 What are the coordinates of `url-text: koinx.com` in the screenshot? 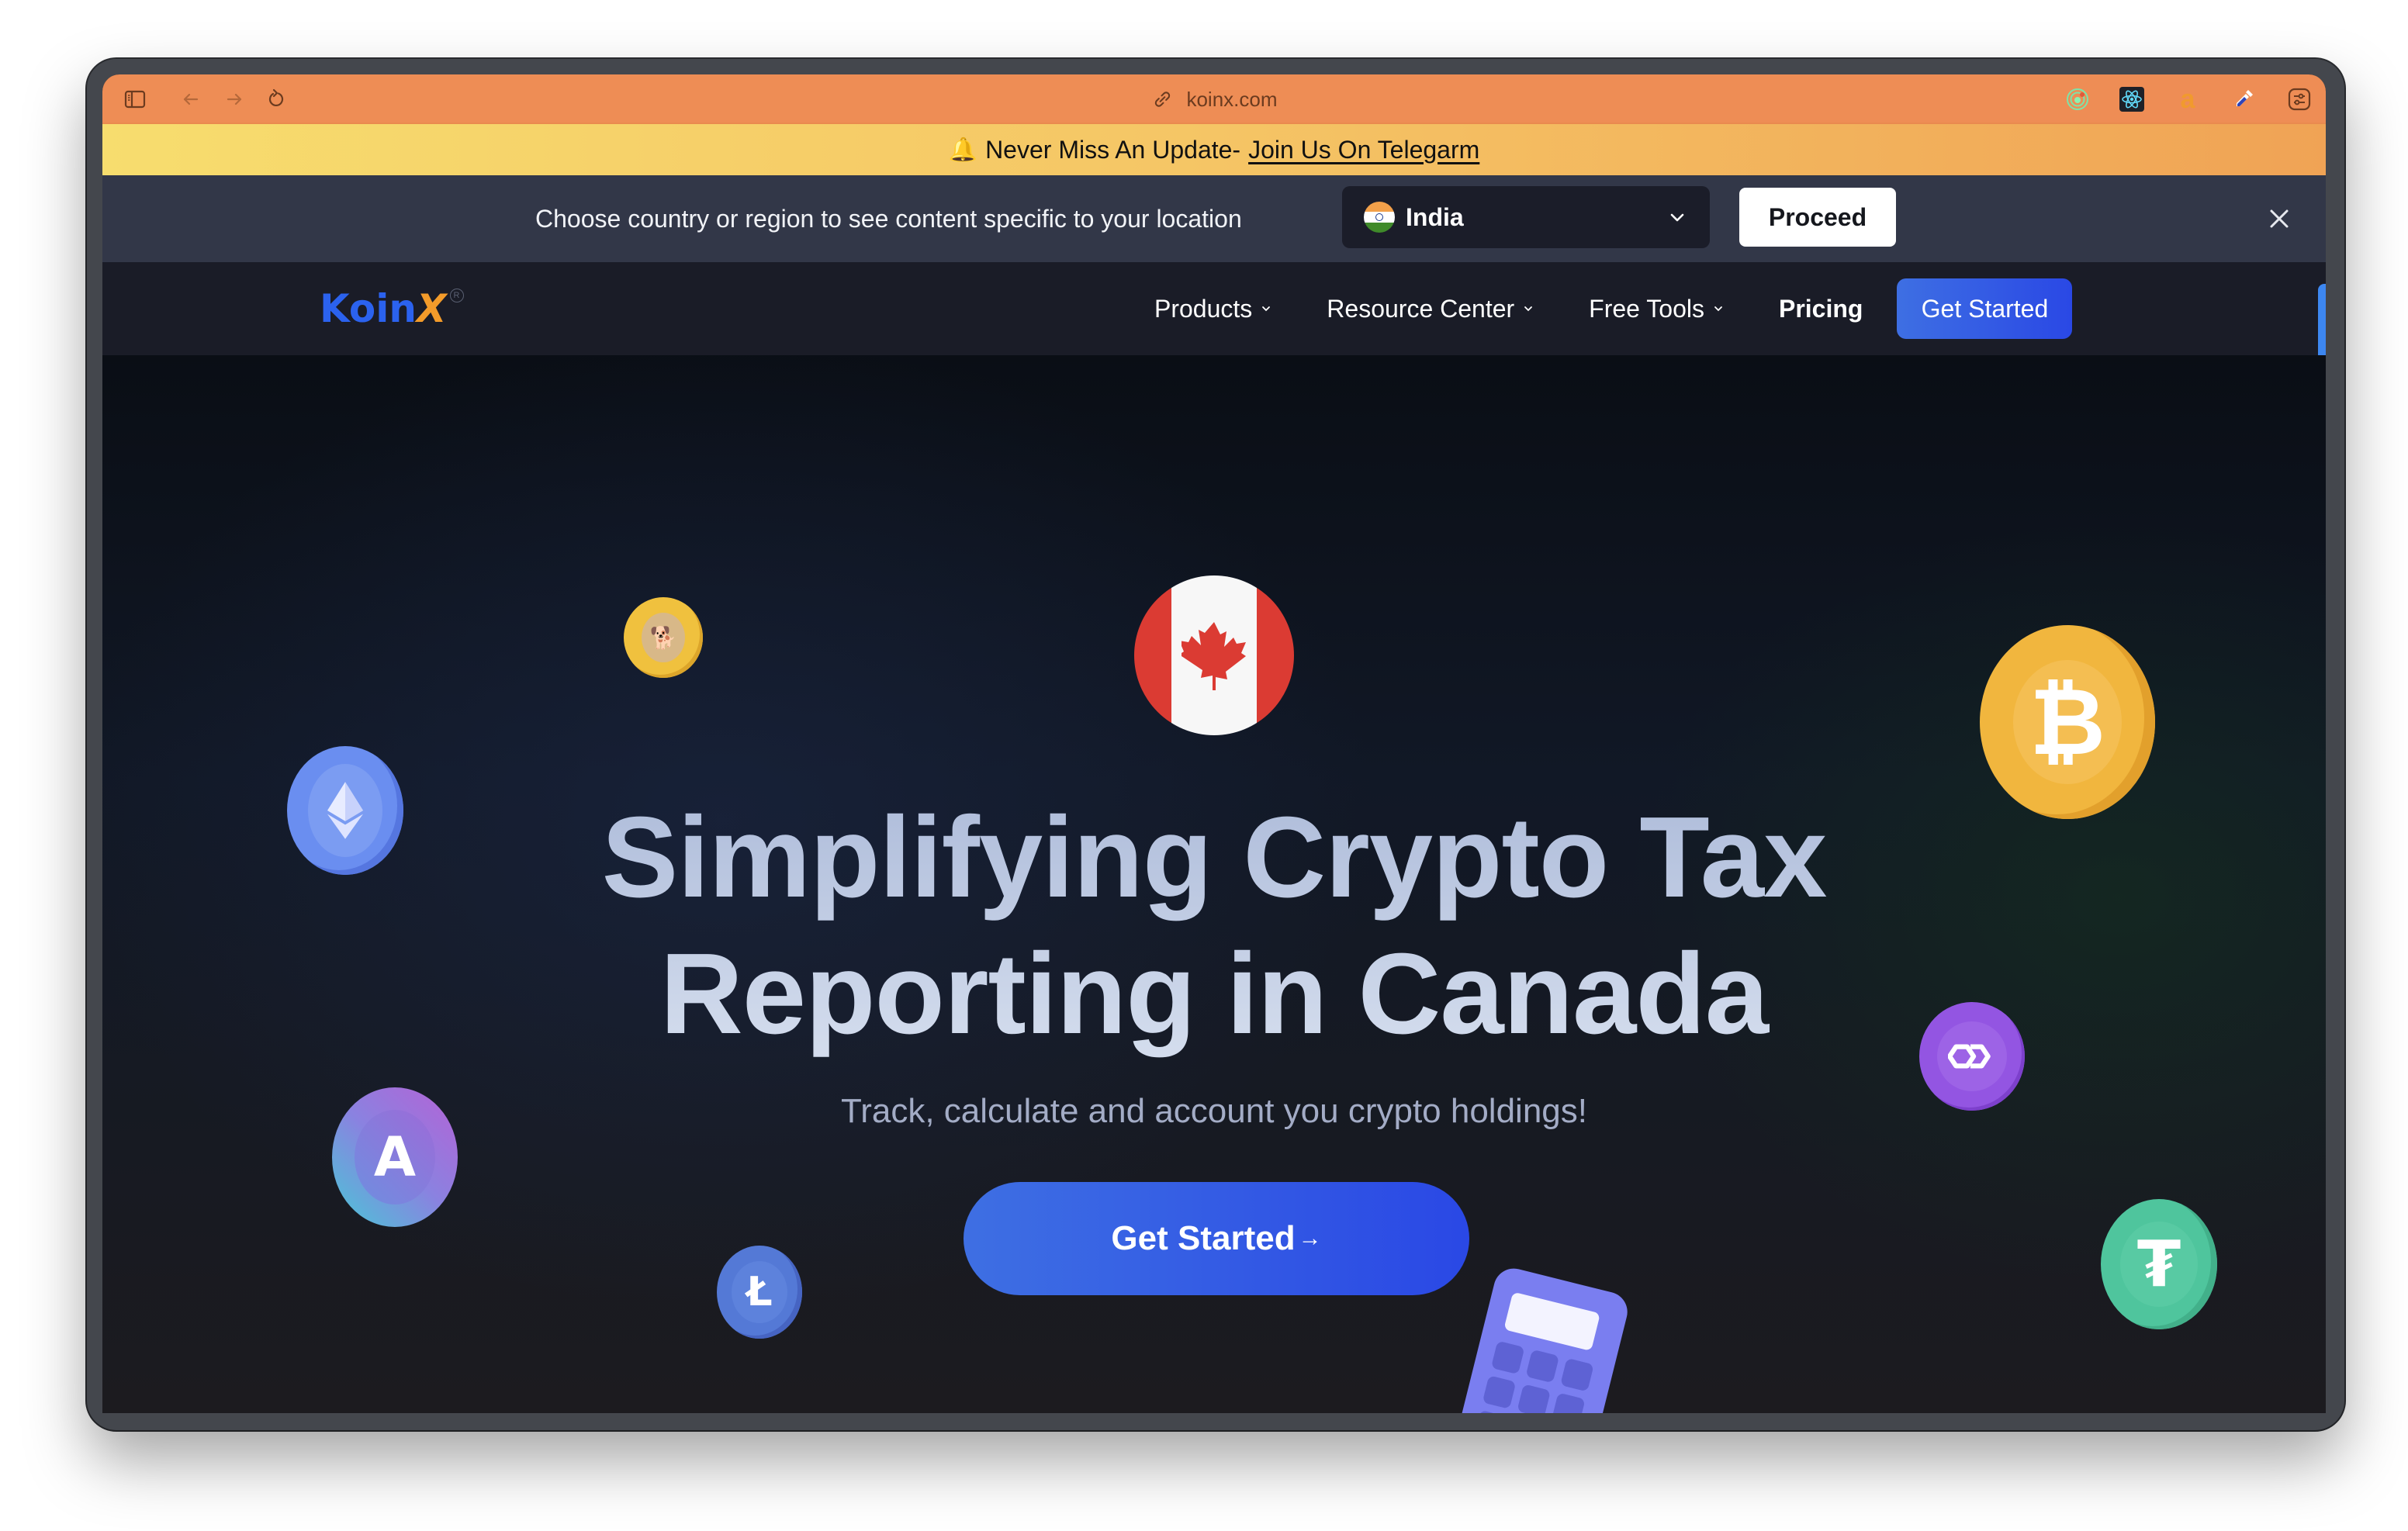 It's located at (1232, 99).